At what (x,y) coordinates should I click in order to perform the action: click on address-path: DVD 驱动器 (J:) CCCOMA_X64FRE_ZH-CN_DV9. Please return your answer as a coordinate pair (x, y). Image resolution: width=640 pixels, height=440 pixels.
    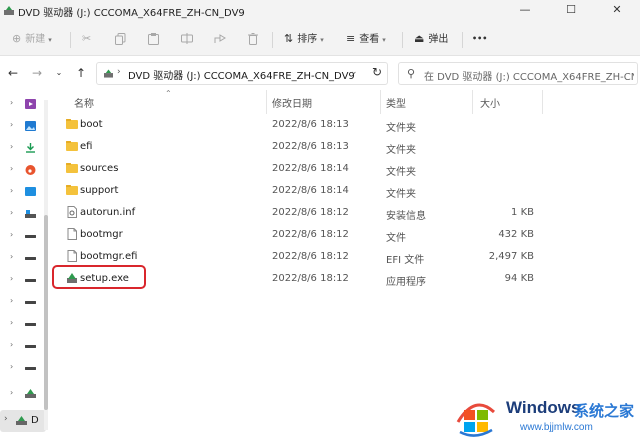
    Looking at the image, I should click on (241, 74).